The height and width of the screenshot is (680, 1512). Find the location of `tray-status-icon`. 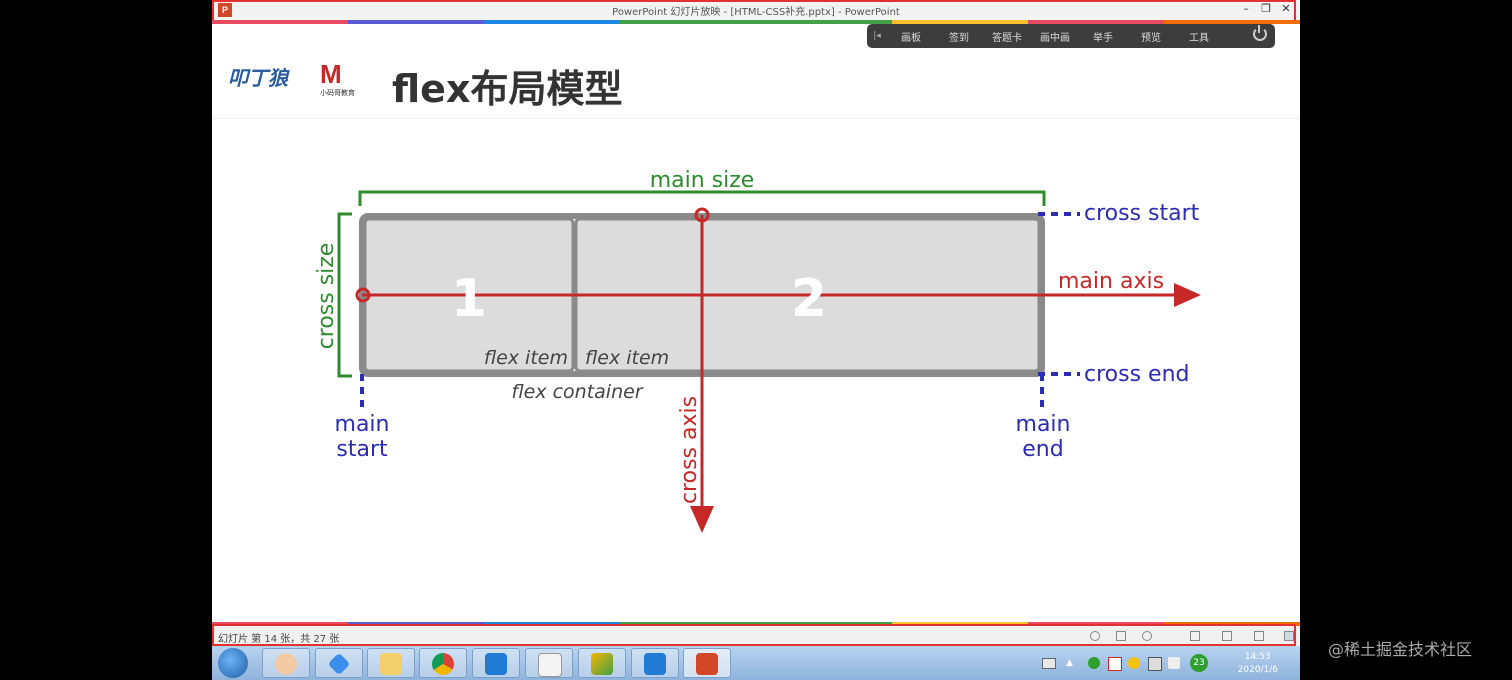

tray-status-icon is located at coordinates (1134, 663).